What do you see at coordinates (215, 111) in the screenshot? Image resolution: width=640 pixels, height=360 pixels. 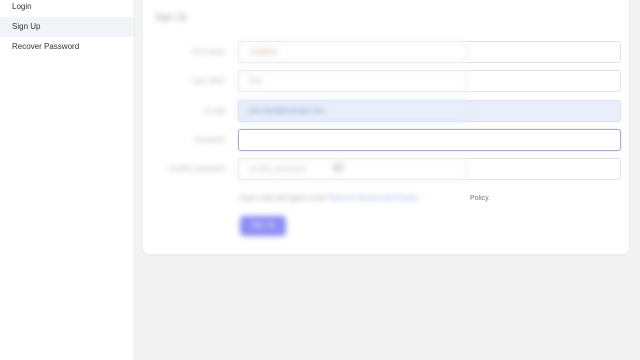 I see `email-label: E-mail` at bounding box center [215, 111].